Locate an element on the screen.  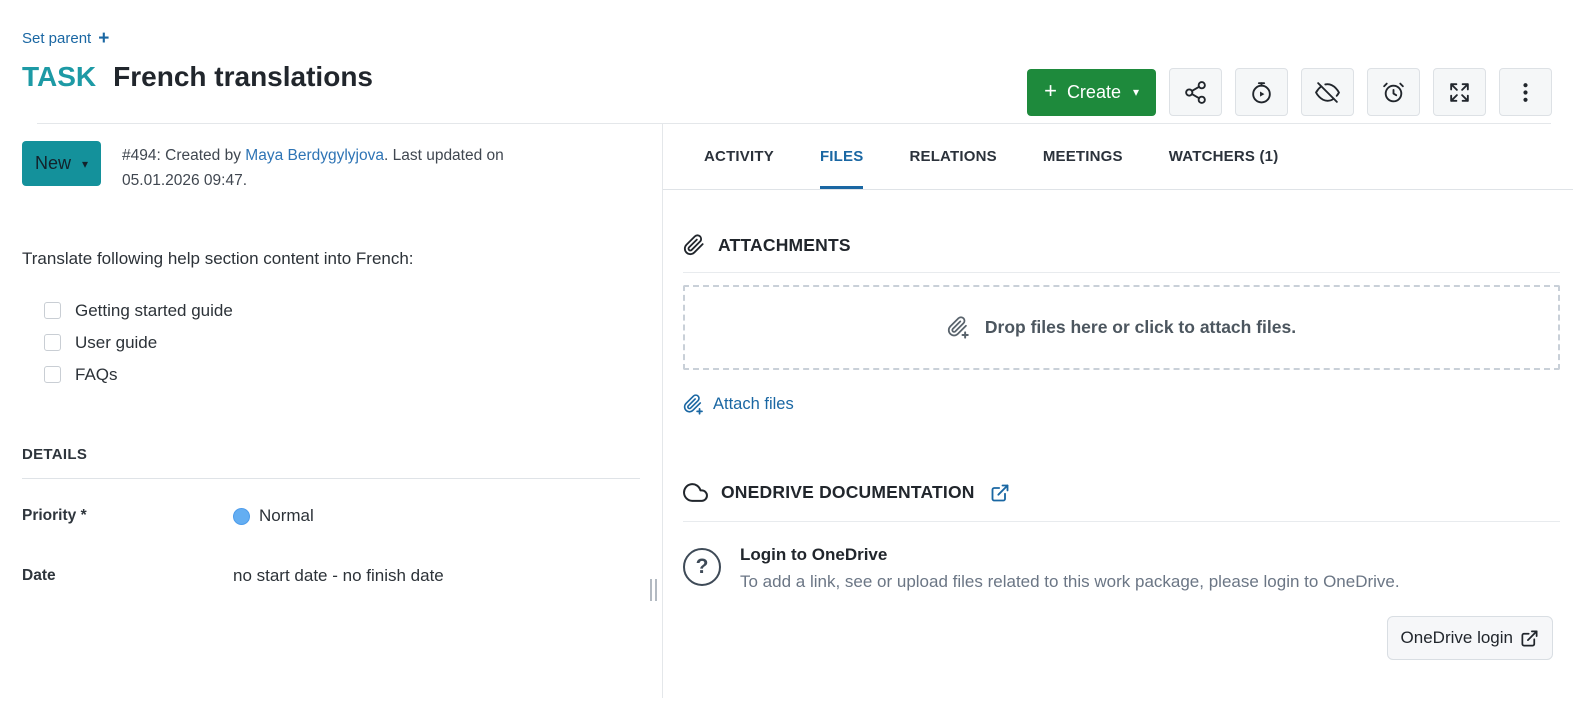
date-field: Date no start date - no finish date is located at coordinates (331, 576).